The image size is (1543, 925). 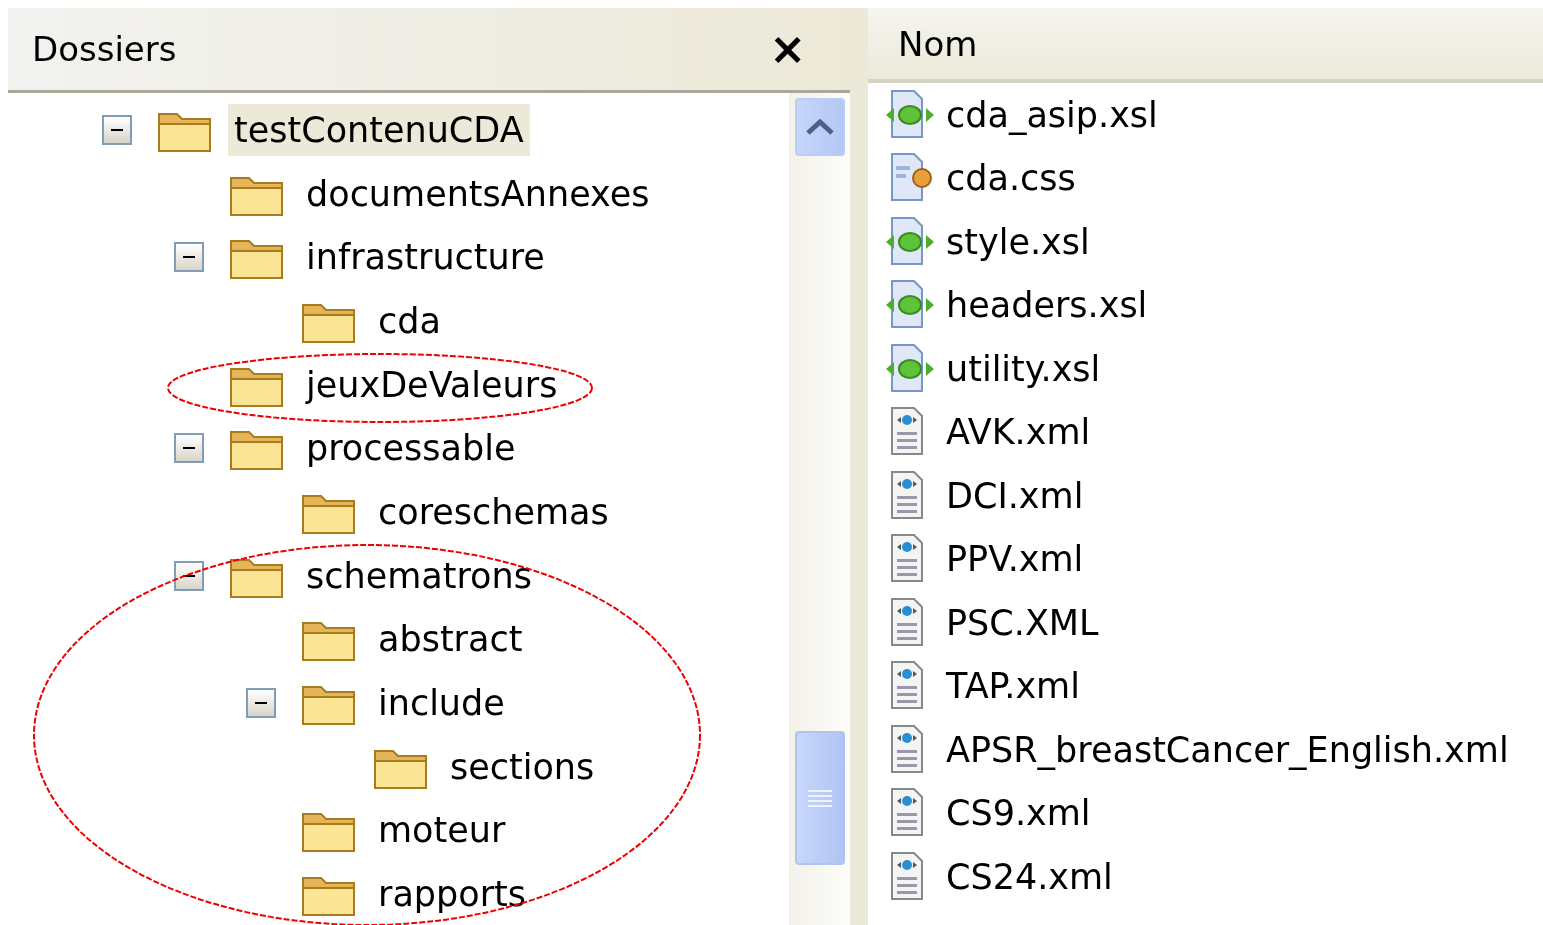 What do you see at coordinates (478, 193) in the screenshot?
I see `folder-item: documentsAnnexes` at bounding box center [478, 193].